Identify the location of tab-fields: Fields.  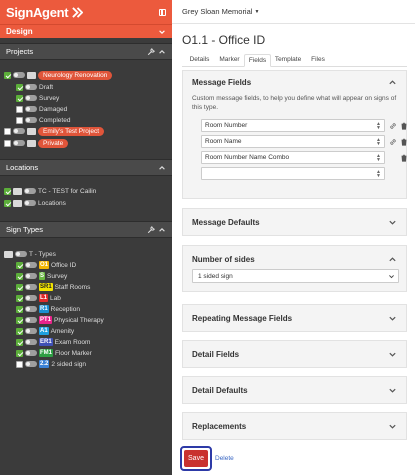
(257, 60).